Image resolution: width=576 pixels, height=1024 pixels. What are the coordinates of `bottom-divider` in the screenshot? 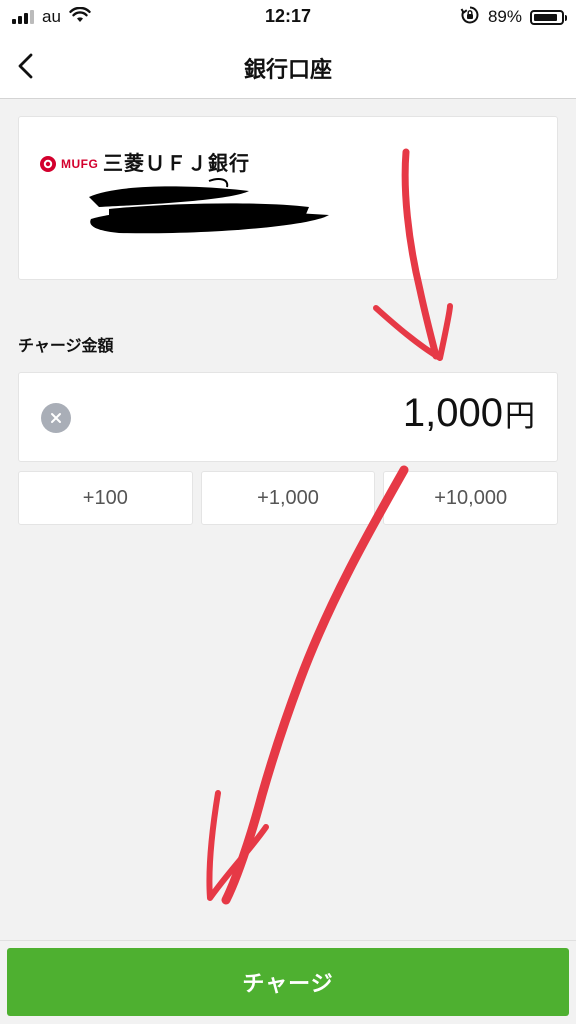 It's located at (288, 940).